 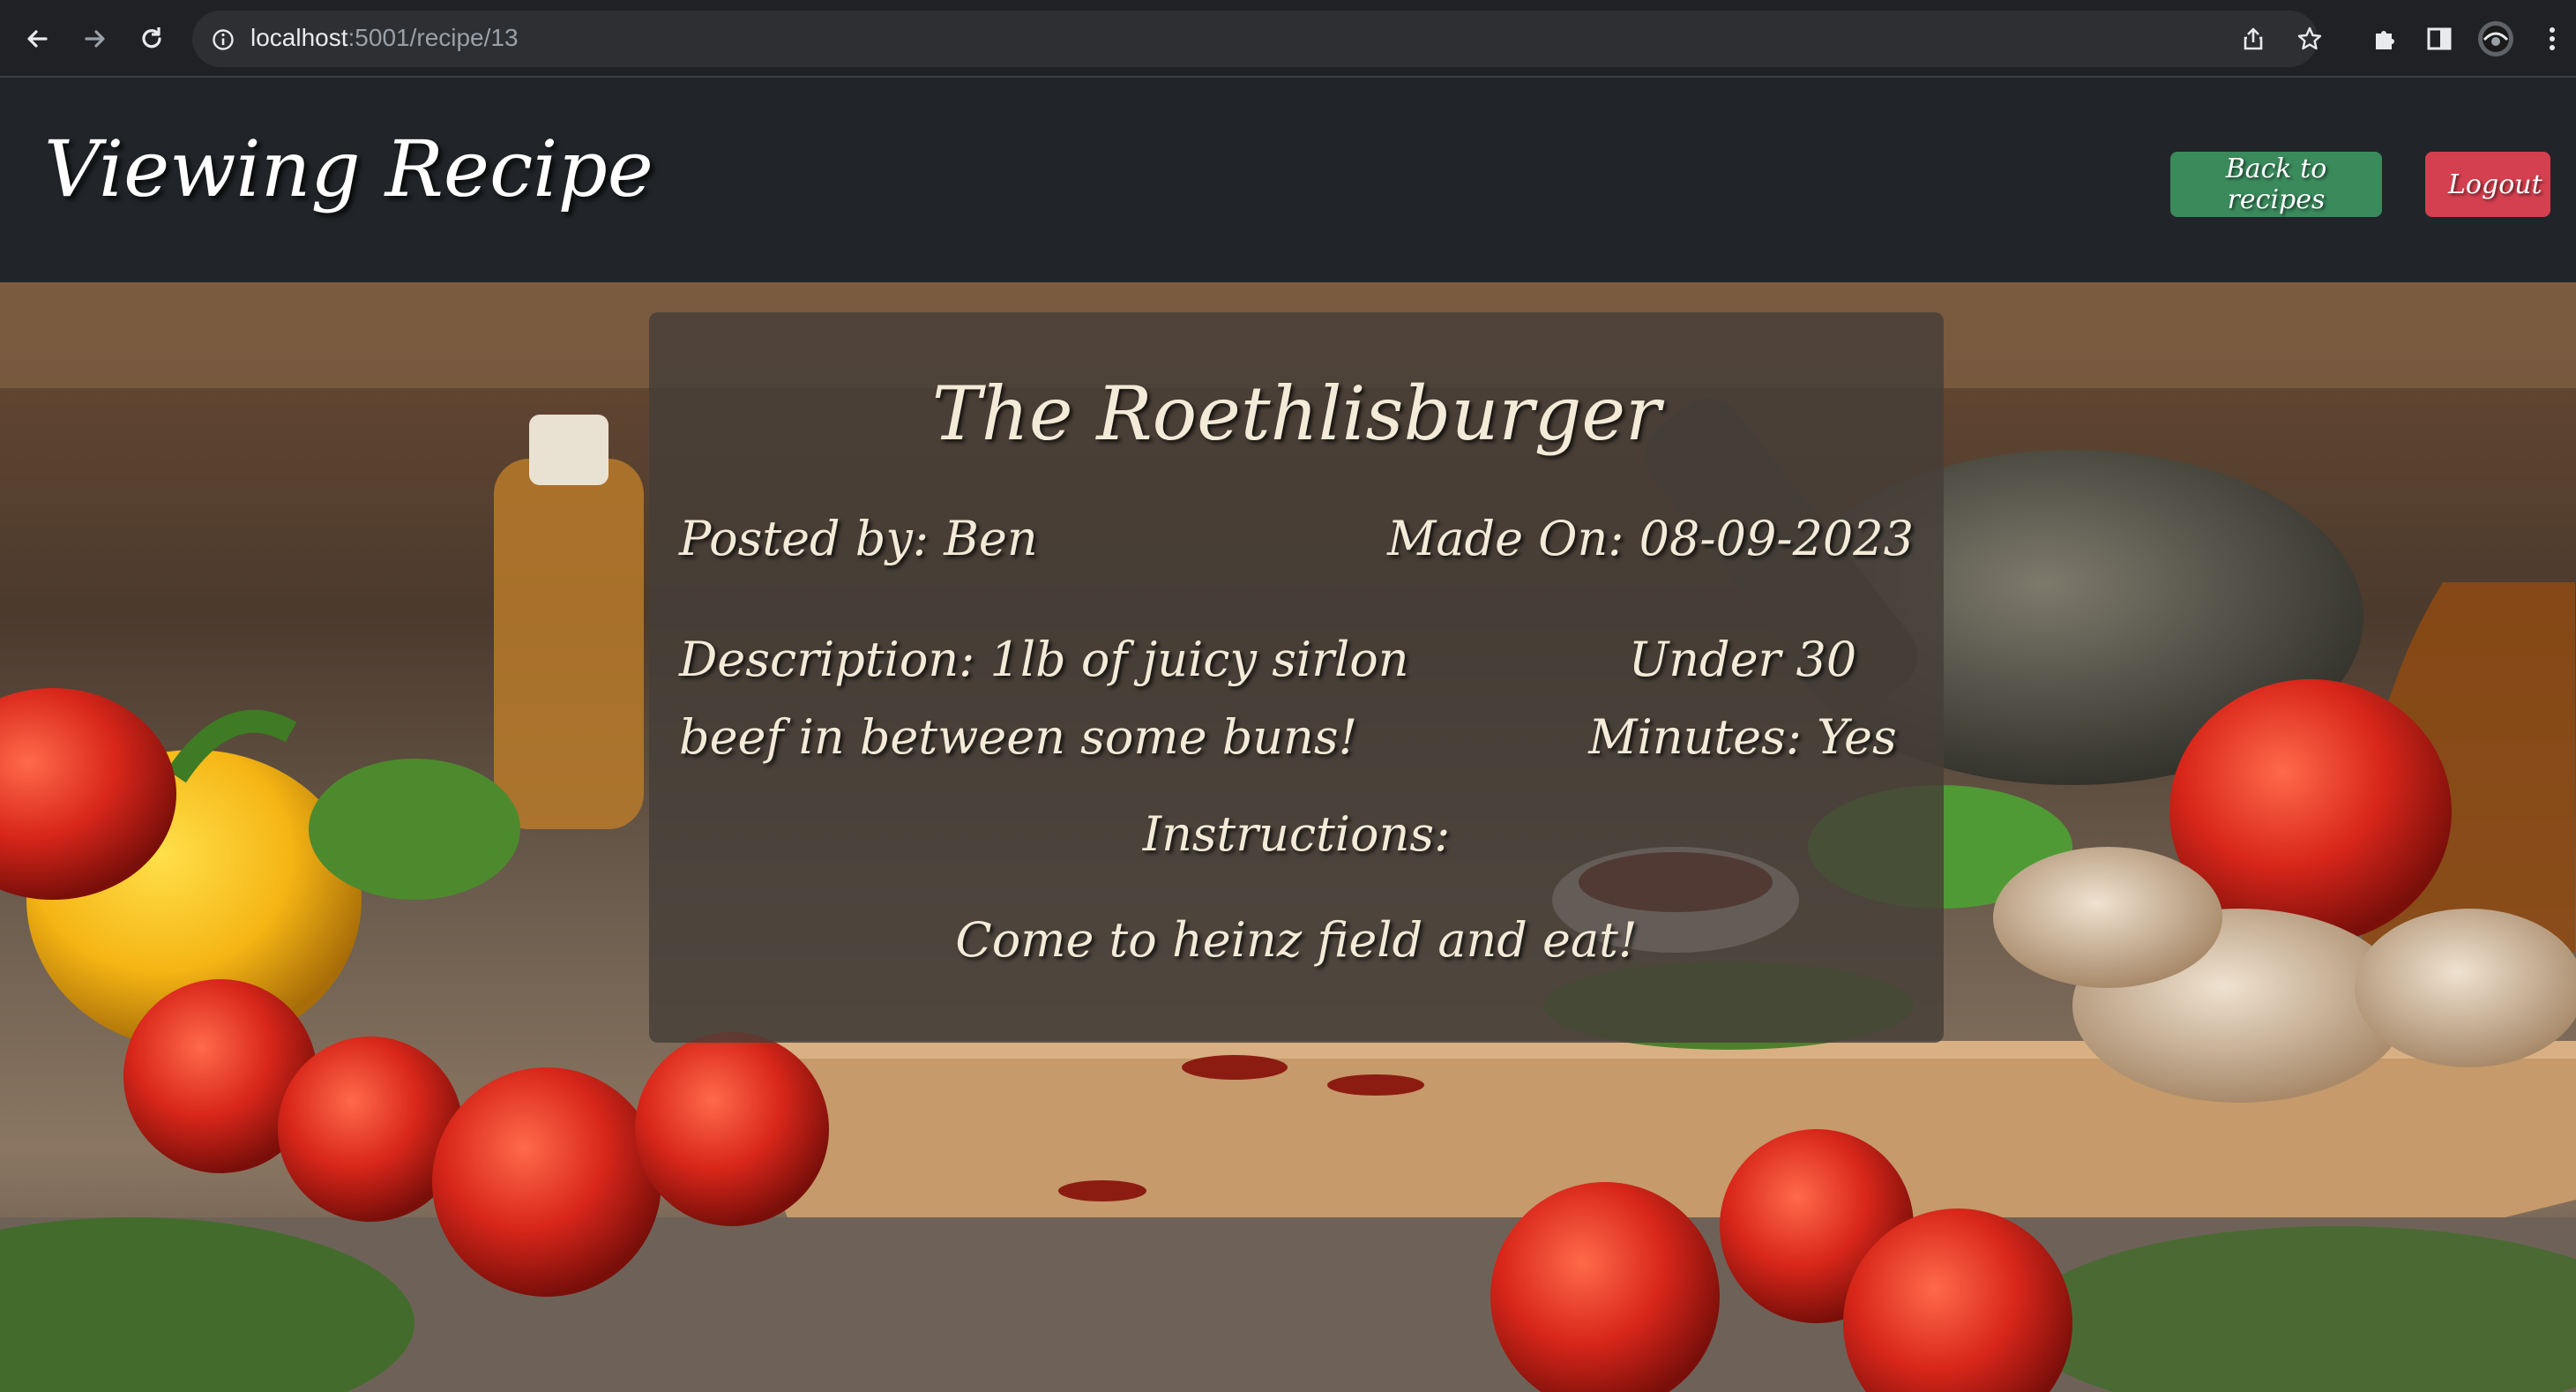 I want to click on address-bar: localhost:5001/recipe/13, so click(x=1257, y=39).